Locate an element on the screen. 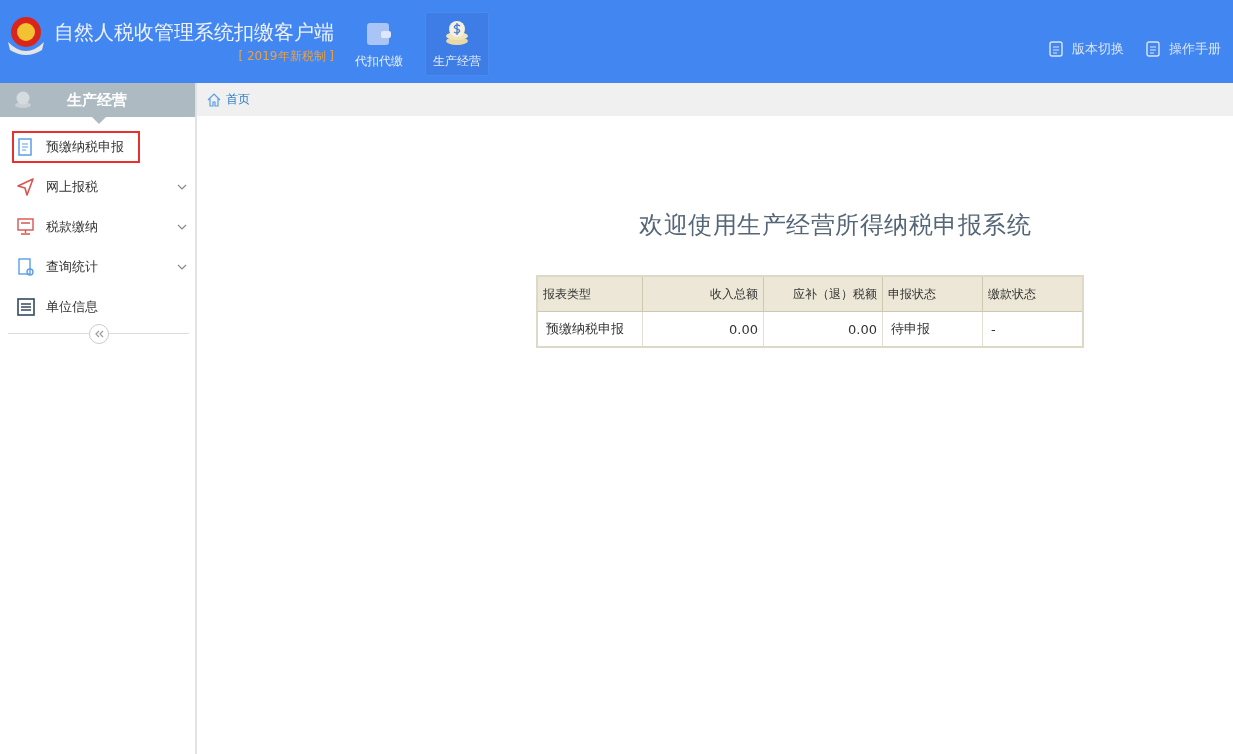 The width and height of the screenshot is (1233, 754). double-chevron-left-icon is located at coordinates (98, 334).